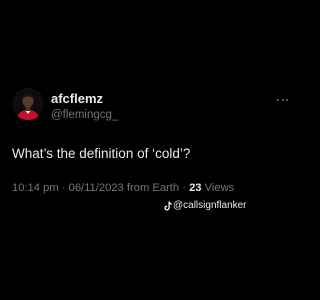 The height and width of the screenshot is (300, 320). What do you see at coordinates (77, 99) in the screenshot?
I see `display-name: afcflemz` at bounding box center [77, 99].